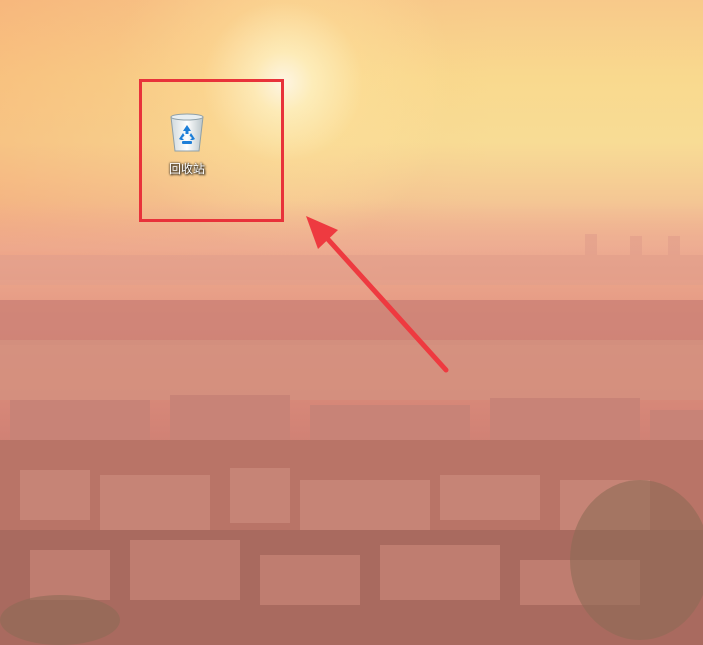  What do you see at coordinates (187, 132) in the screenshot?
I see `recycle-bin-icon` at bounding box center [187, 132].